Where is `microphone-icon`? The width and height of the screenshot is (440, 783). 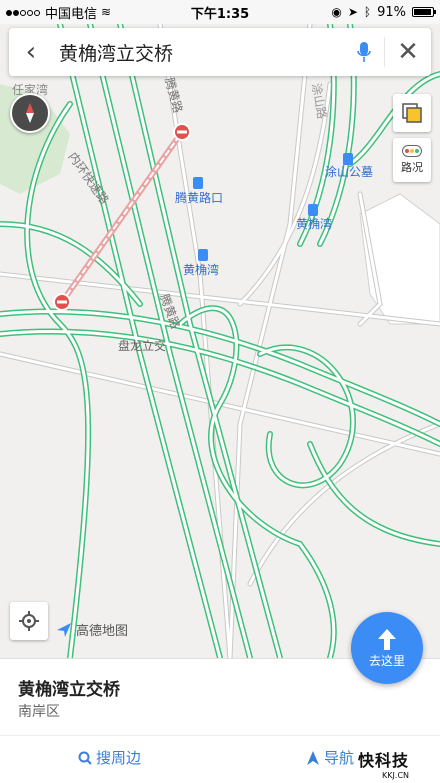
microphone-icon is located at coordinates (364, 52).